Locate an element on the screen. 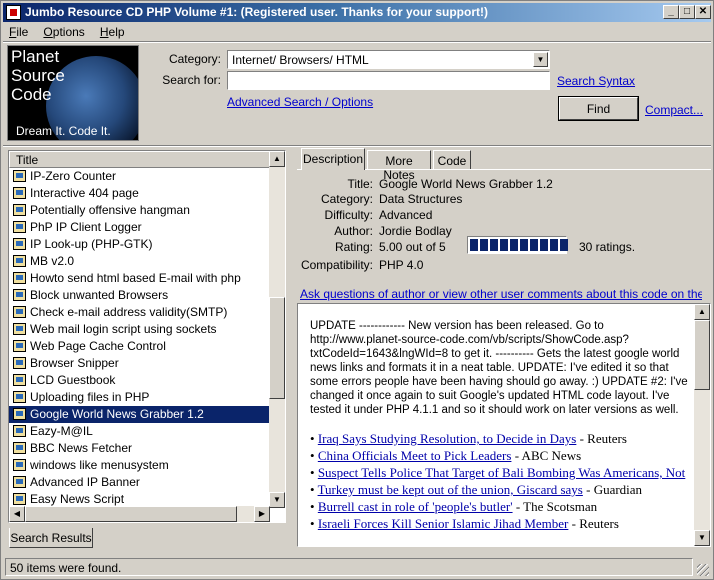 This screenshot has height=580, width=714. tab-description: Description is located at coordinates (333, 159).